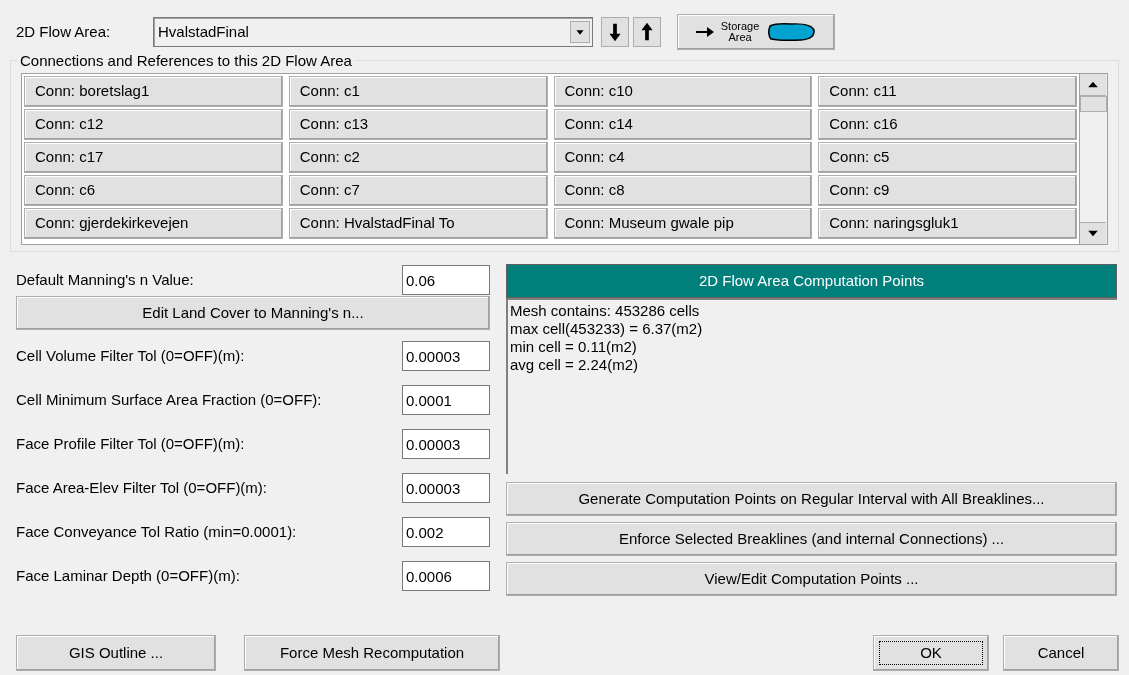 This screenshot has height=675, width=1129. I want to click on storage-blob-icon, so click(791, 32).